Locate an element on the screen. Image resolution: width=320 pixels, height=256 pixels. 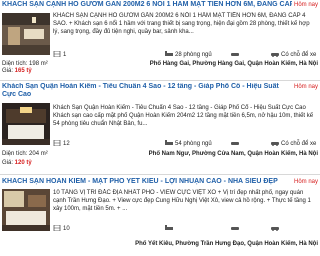
rooms-info: 54 phòng ngủ is located at coordinates (188, 144).